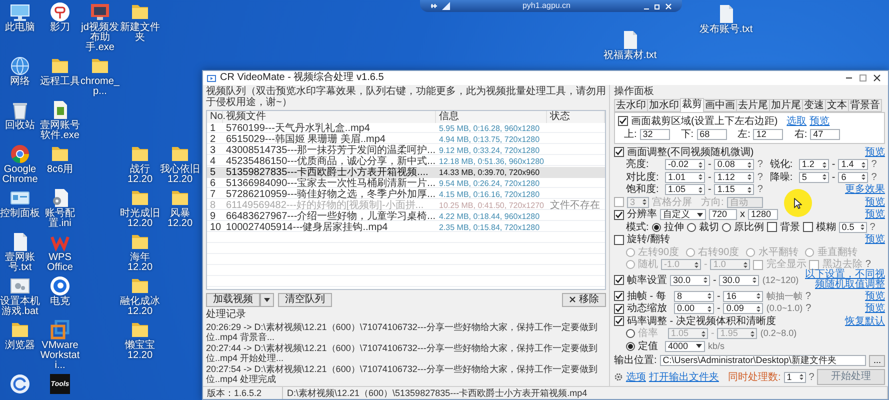 The image size is (889, 400). I want to click on number-field: 0.00, so click(694, 308).